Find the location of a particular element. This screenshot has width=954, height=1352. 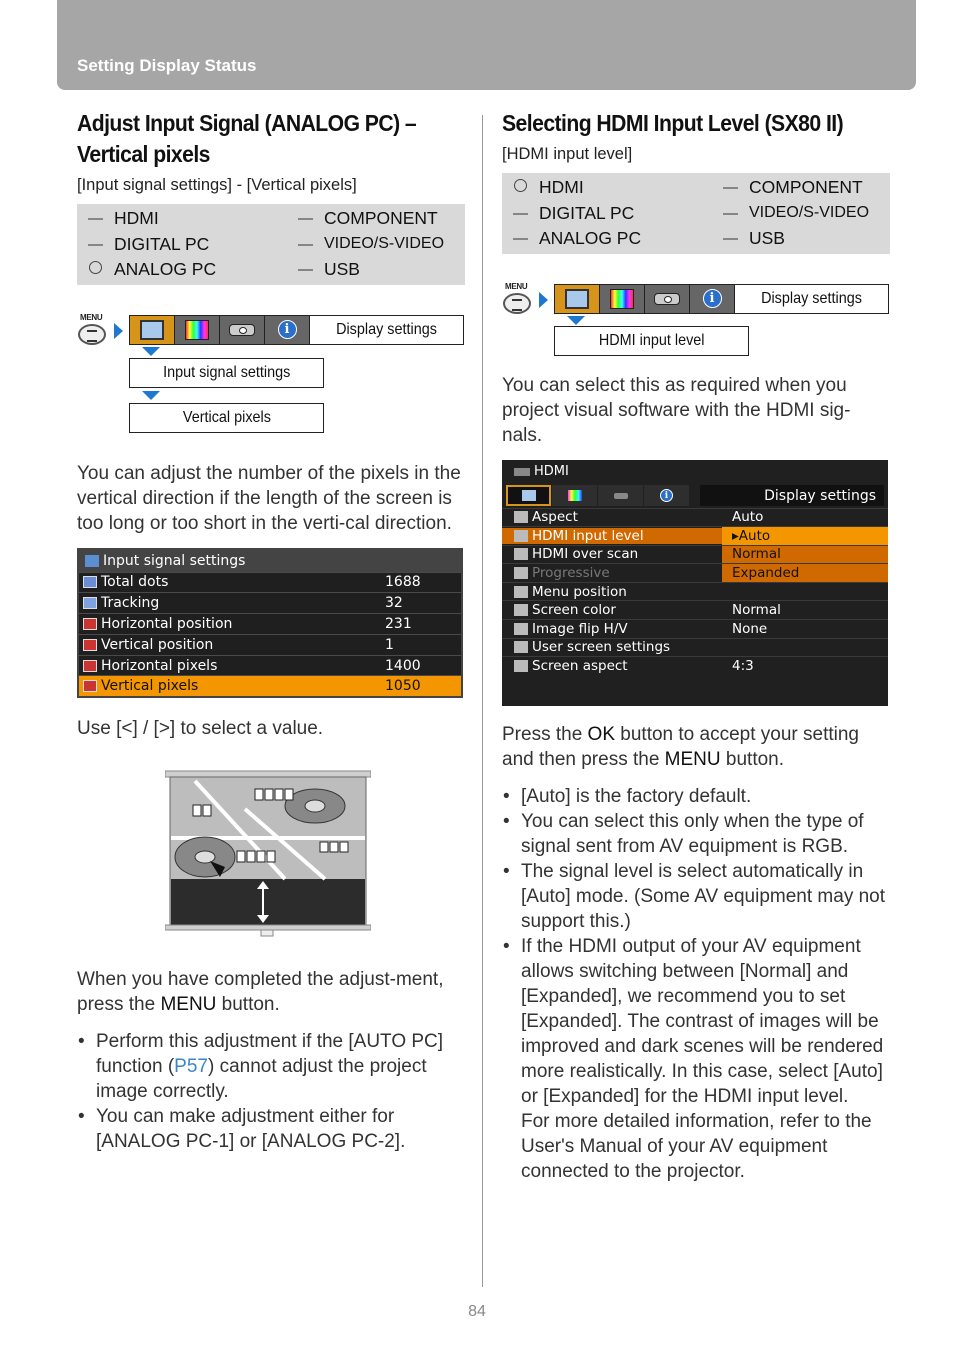

osd-row-value: Expanded is located at coordinates (805, 573).